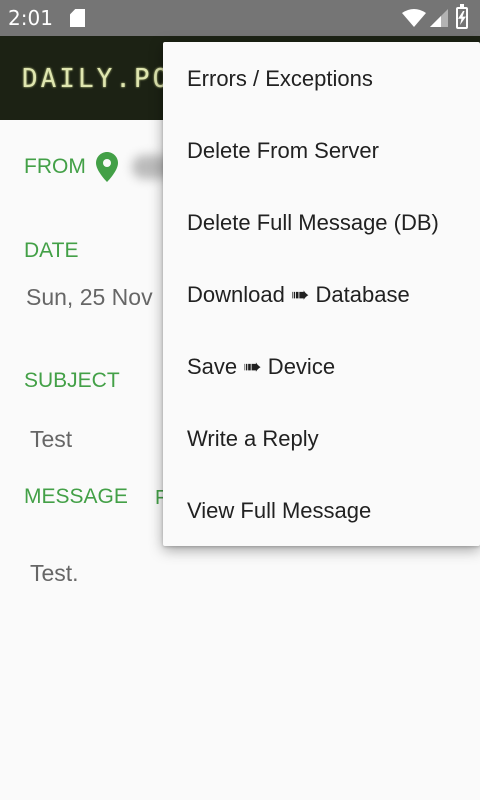 Image resolution: width=480 pixels, height=800 pixels. I want to click on menu-item-write-reply: Write a Reply, so click(321, 439).